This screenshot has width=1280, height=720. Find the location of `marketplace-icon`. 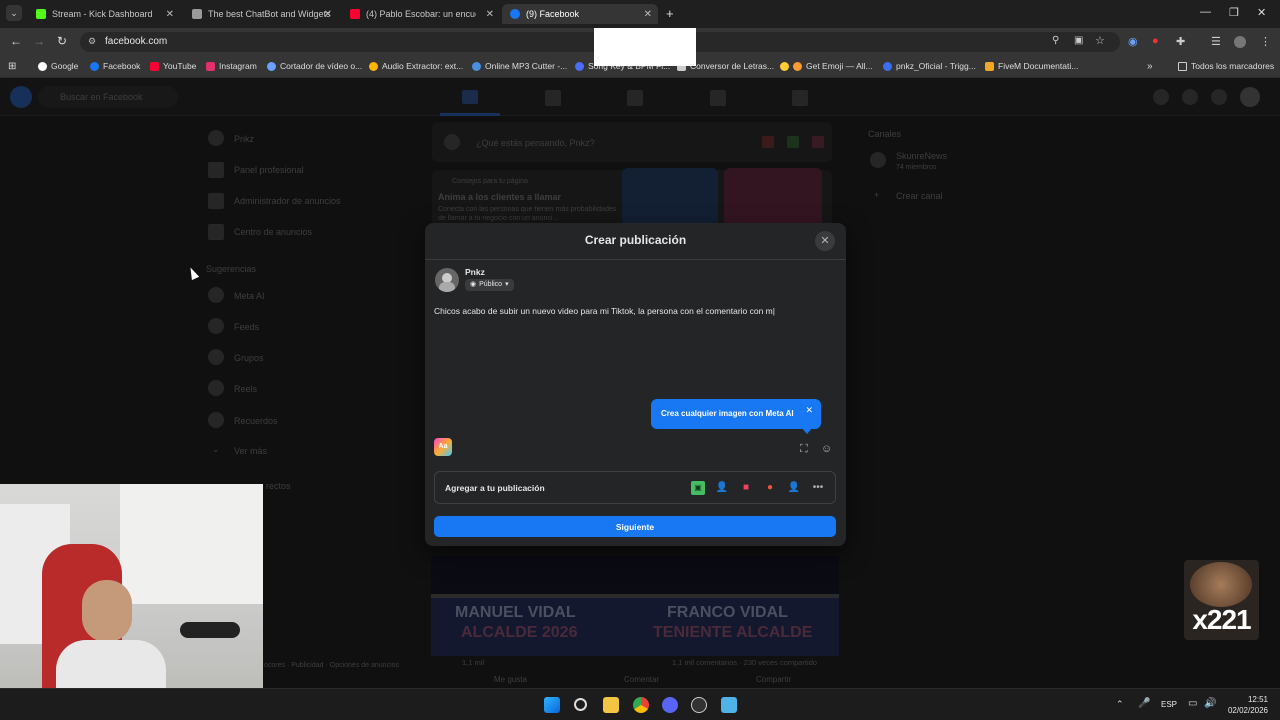

marketplace-icon is located at coordinates (635, 98).